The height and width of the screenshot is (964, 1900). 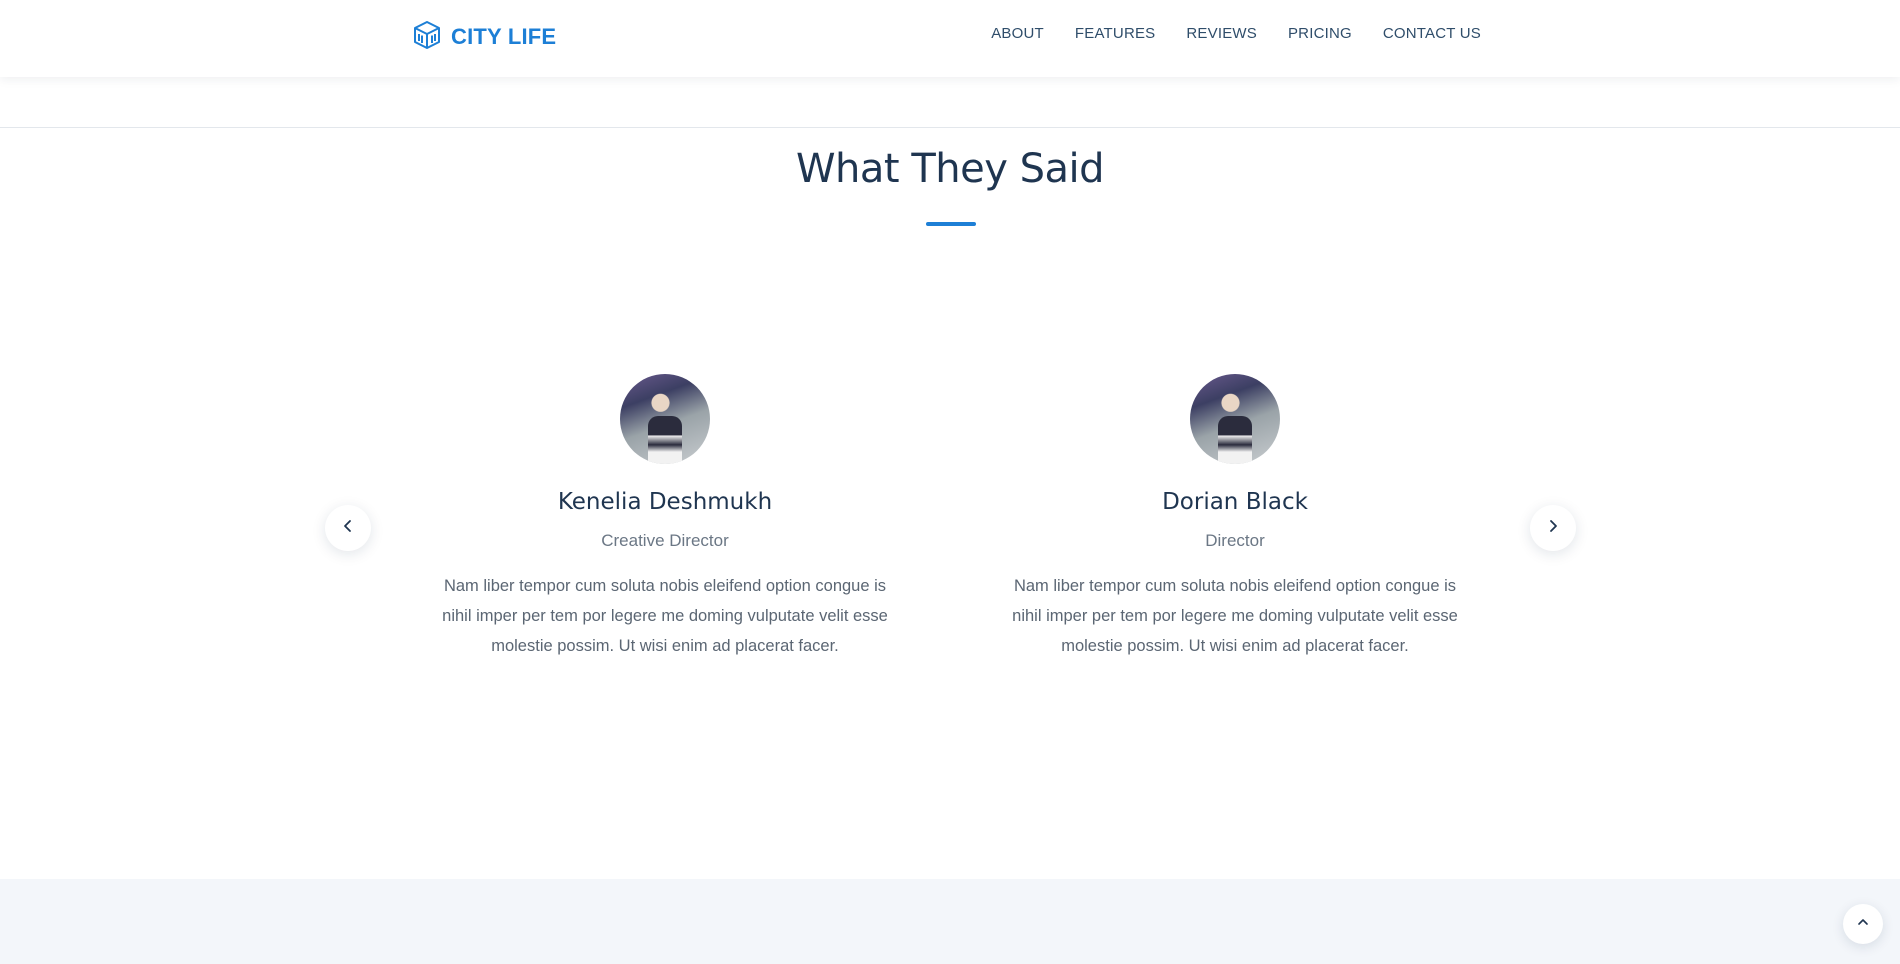 What do you see at coordinates (1432, 33) in the screenshot?
I see `nav-link-contact-us: CONTACT US` at bounding box center [1432, 33].